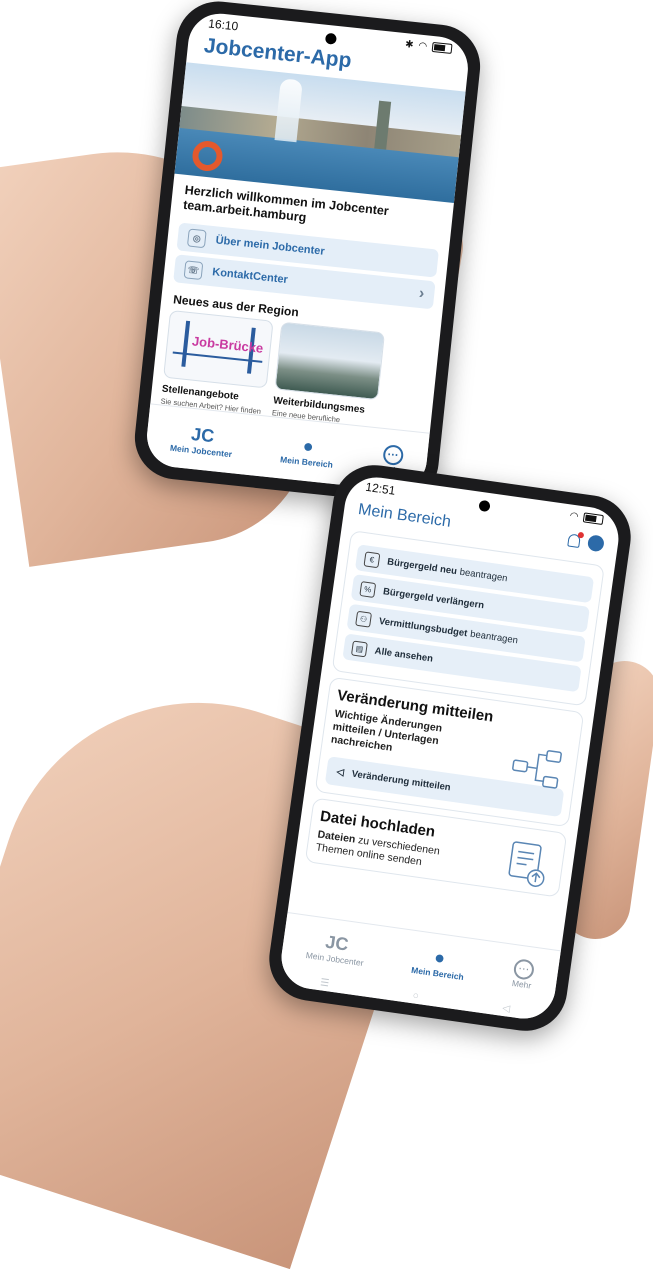  I want to click on megaphone-icon: ◁, so click(340, 772).